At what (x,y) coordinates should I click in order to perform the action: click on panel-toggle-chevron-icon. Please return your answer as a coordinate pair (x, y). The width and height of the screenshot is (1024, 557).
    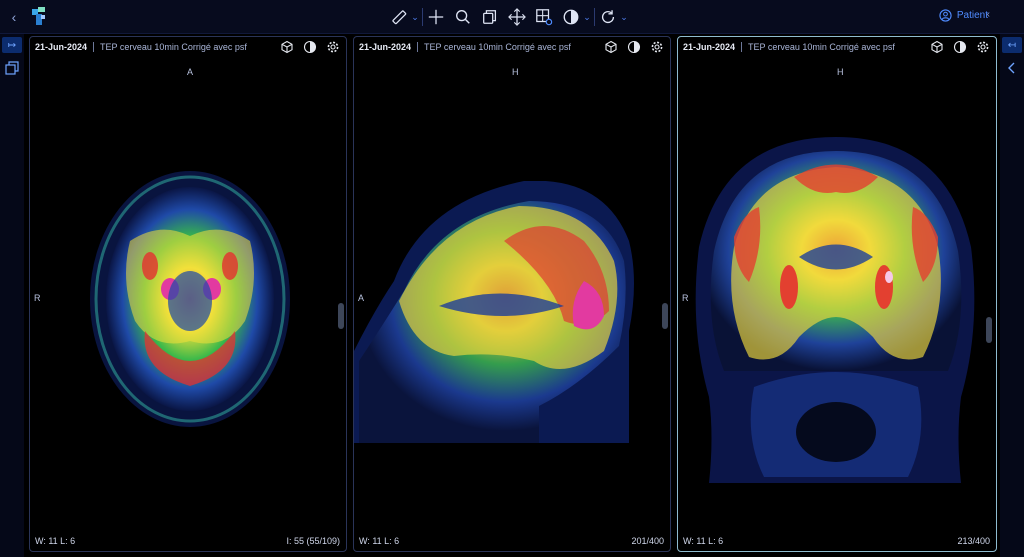
    Looking at the image, I should click on (1012, 68).